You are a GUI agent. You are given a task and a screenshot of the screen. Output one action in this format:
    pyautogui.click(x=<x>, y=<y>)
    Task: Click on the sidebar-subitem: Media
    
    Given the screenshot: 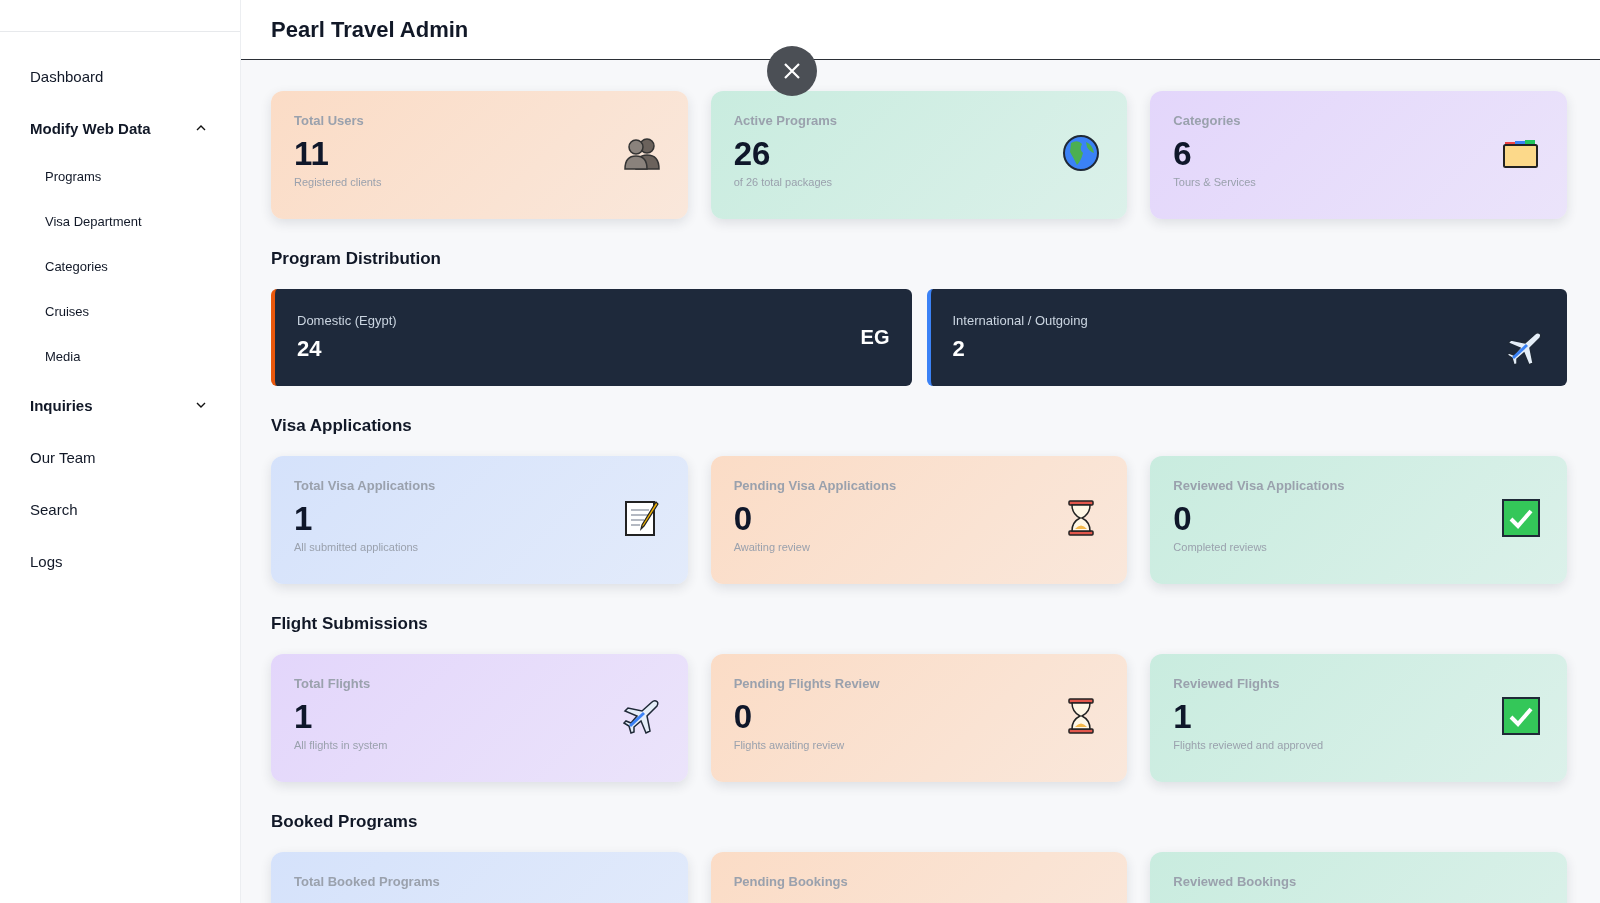 What is the action you would take?
    pyautogui.click(x=125, y=356)
    